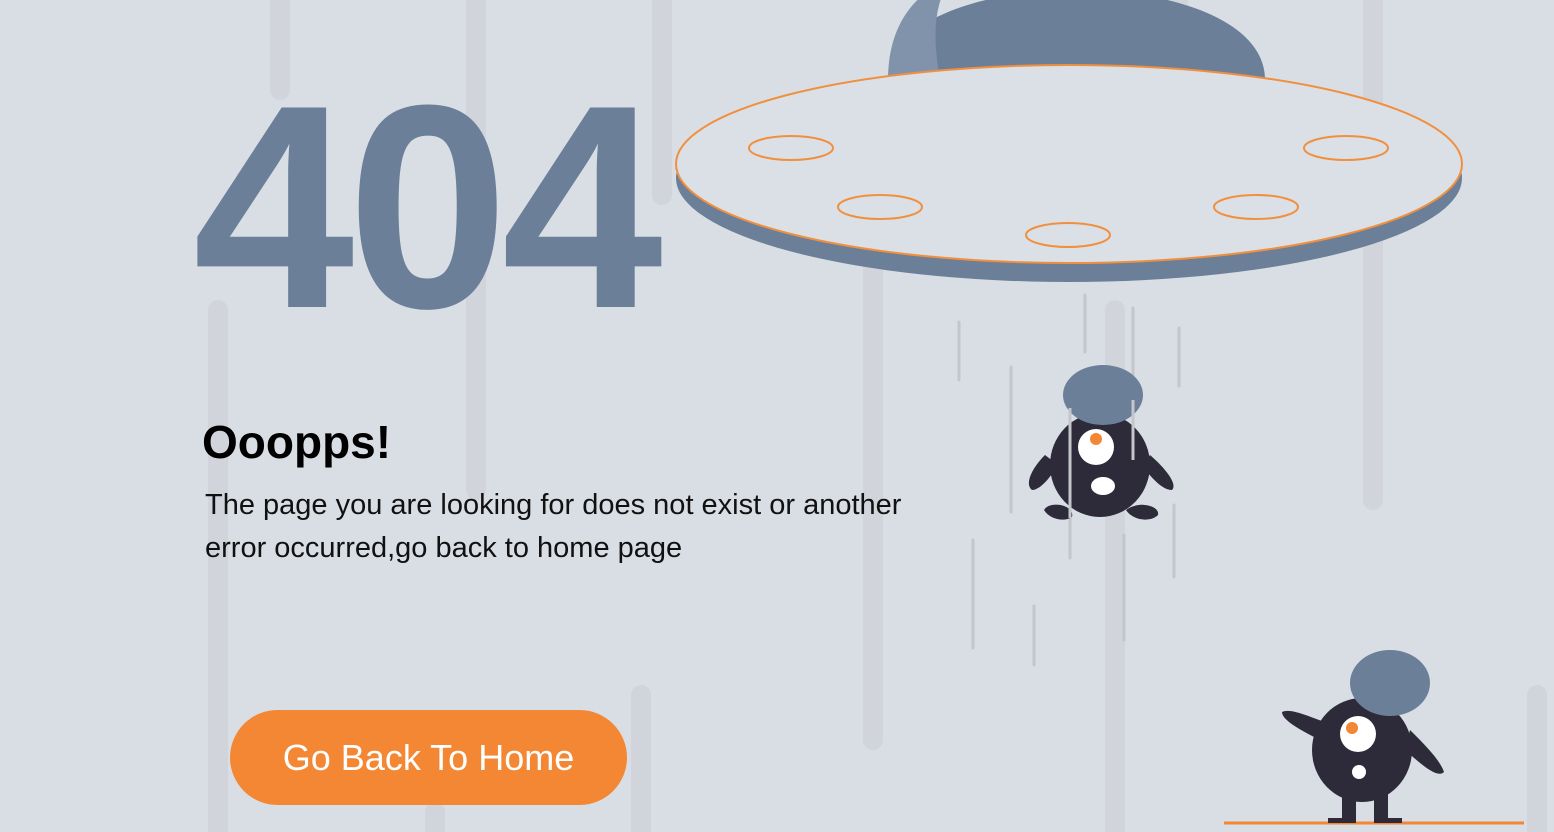 This screenshot has width=1554, height=832. Describe the element at coordinates (1374, 737) in the screenshot. I see `pointing-creature` at that location.